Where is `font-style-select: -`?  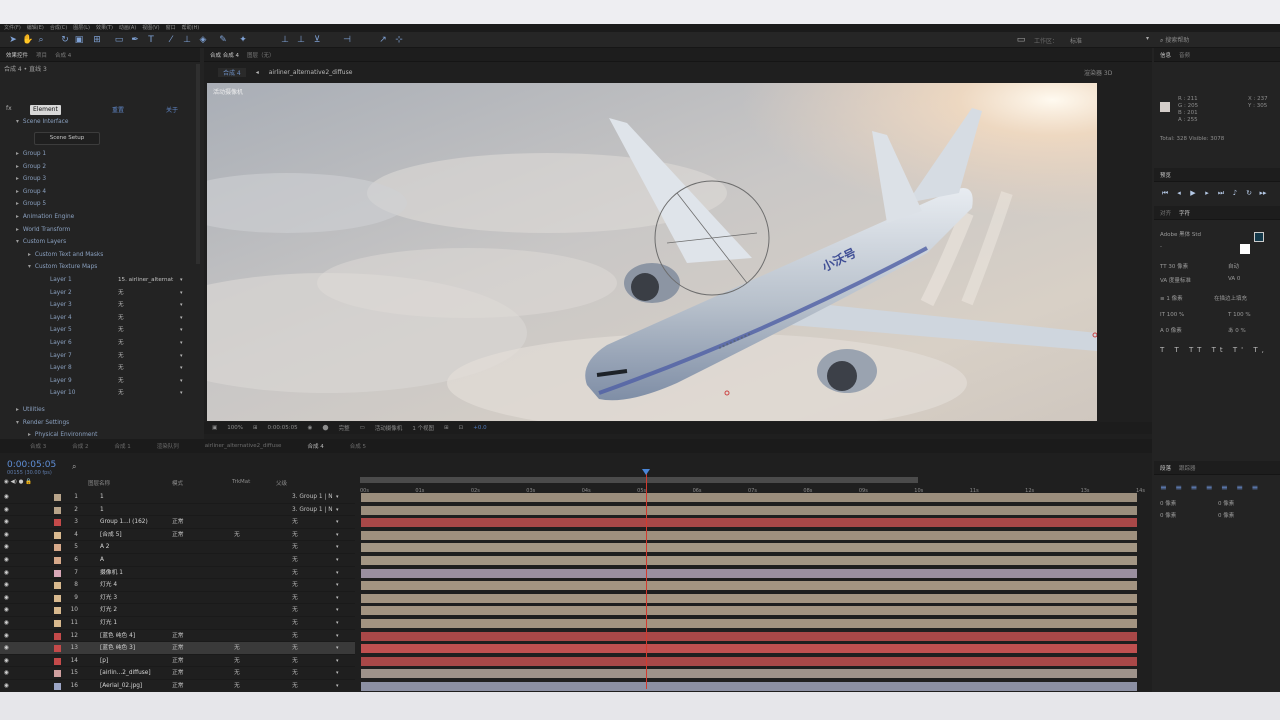 font-style-select: - is located at coordinates (1161, 247).